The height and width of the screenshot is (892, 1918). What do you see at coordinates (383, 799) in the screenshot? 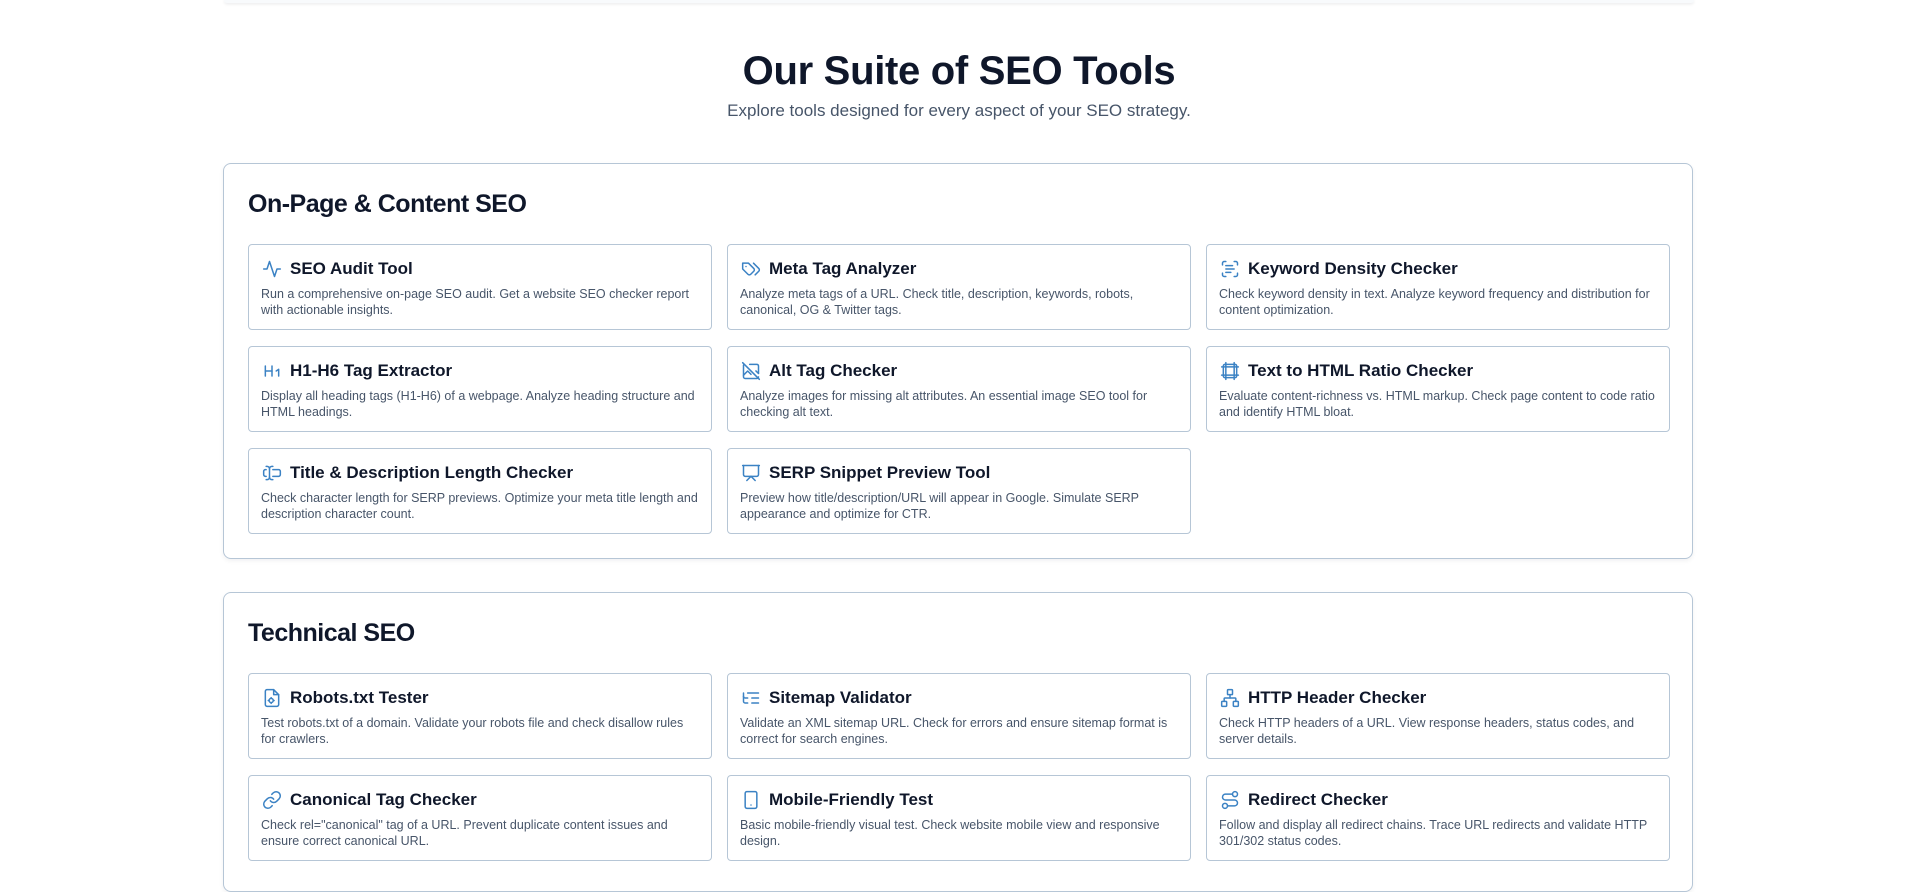
I see `tool-name: Canonical Tag Checker` at bounding box center [383, 799].